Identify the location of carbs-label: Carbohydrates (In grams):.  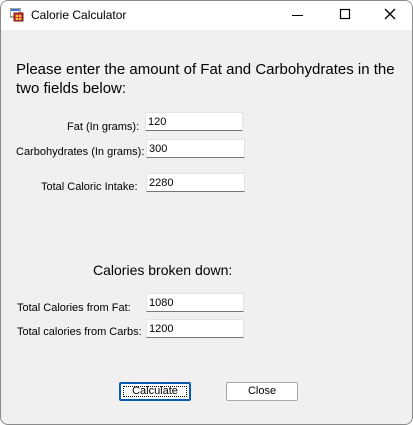
(80, 152).